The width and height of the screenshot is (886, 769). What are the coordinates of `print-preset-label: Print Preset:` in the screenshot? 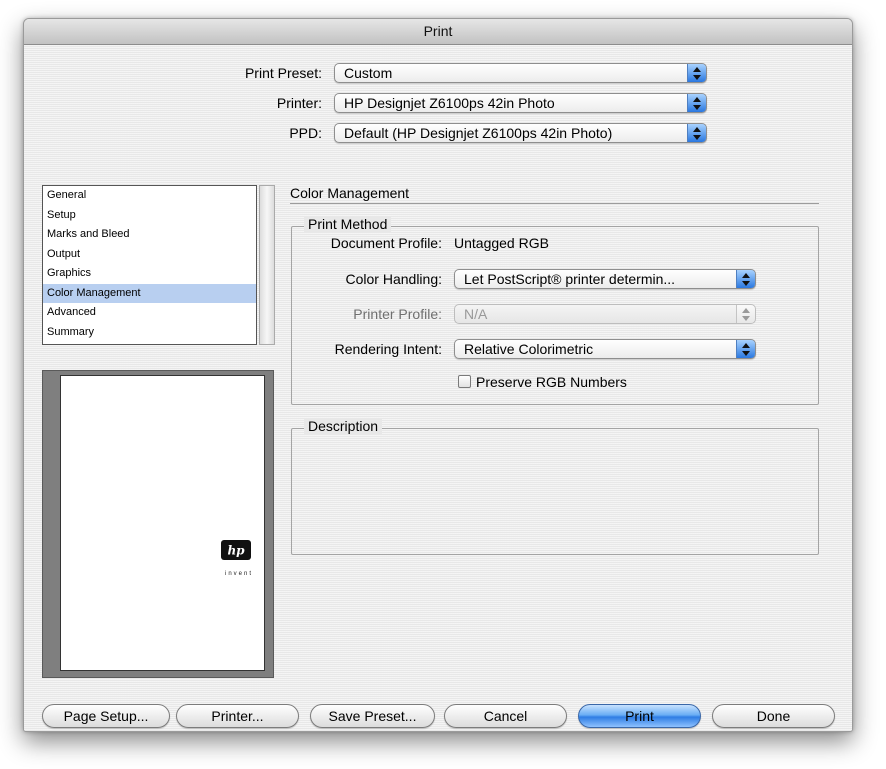 It's located at (283, 73).